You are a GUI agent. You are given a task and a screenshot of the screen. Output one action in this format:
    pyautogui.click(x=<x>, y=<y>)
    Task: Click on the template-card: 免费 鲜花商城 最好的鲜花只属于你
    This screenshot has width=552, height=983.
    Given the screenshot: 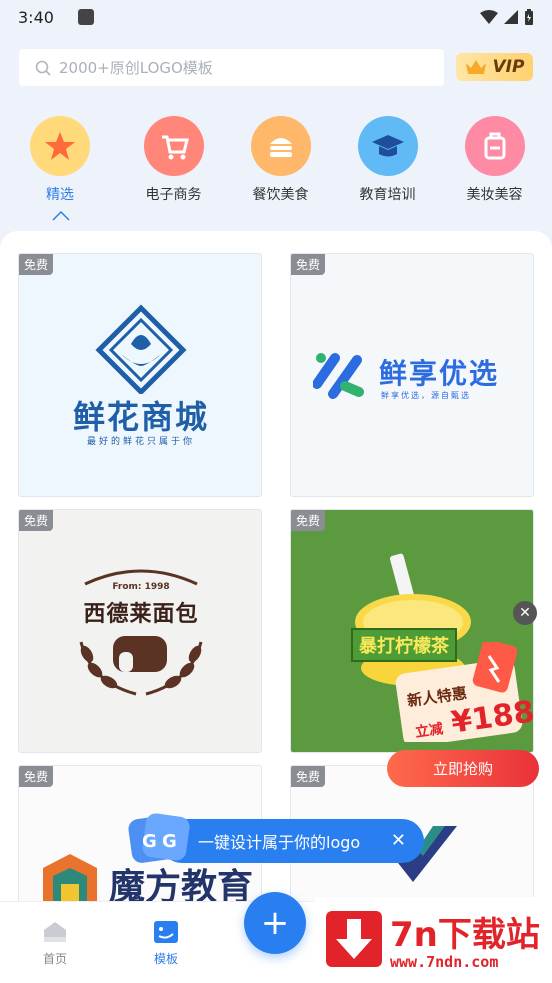 What is the action you would take?
    pyautogui.click(x=140, y=375)
    